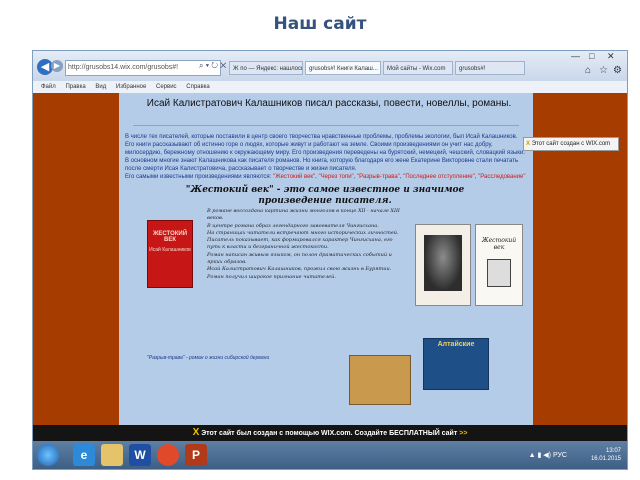 The image size is (640, 480). Describe the element at coordinates (490, 68) in the screenshot. I see `browser-tab: grusobs#!` at that location.